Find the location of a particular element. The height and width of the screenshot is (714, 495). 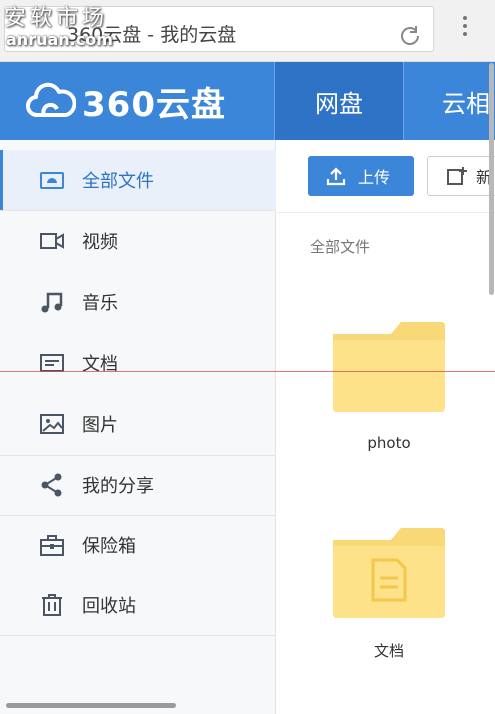

sidebar-divider is located at coordinates (138, 635).